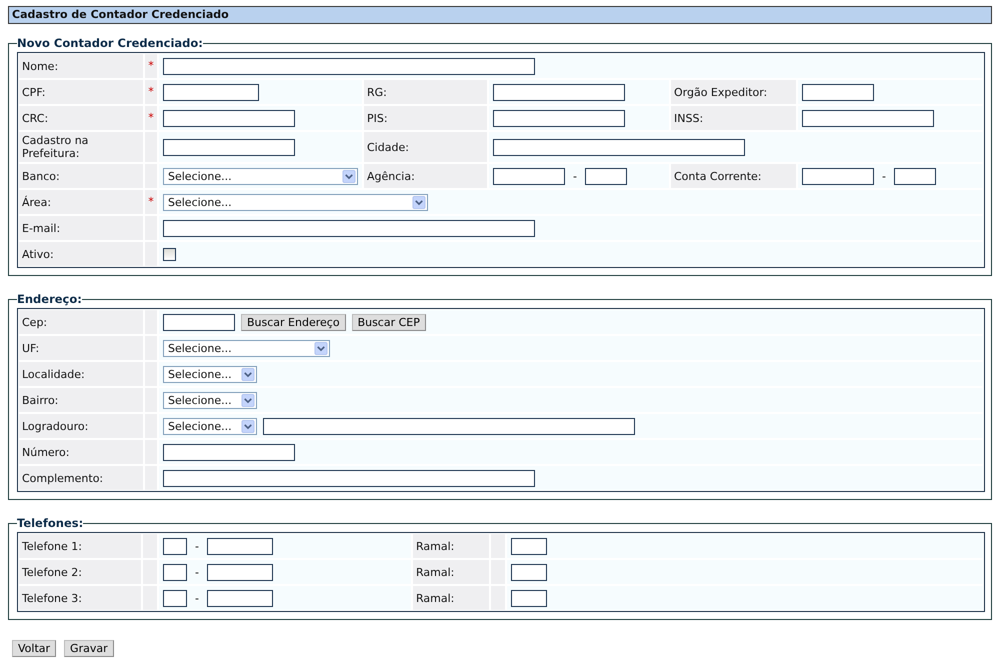 The height and width of the screenshot is (665, 1000). Describe the element at coordinates (50, 523) in the screenshot. I see `section-legend: Telefones:` at that location.